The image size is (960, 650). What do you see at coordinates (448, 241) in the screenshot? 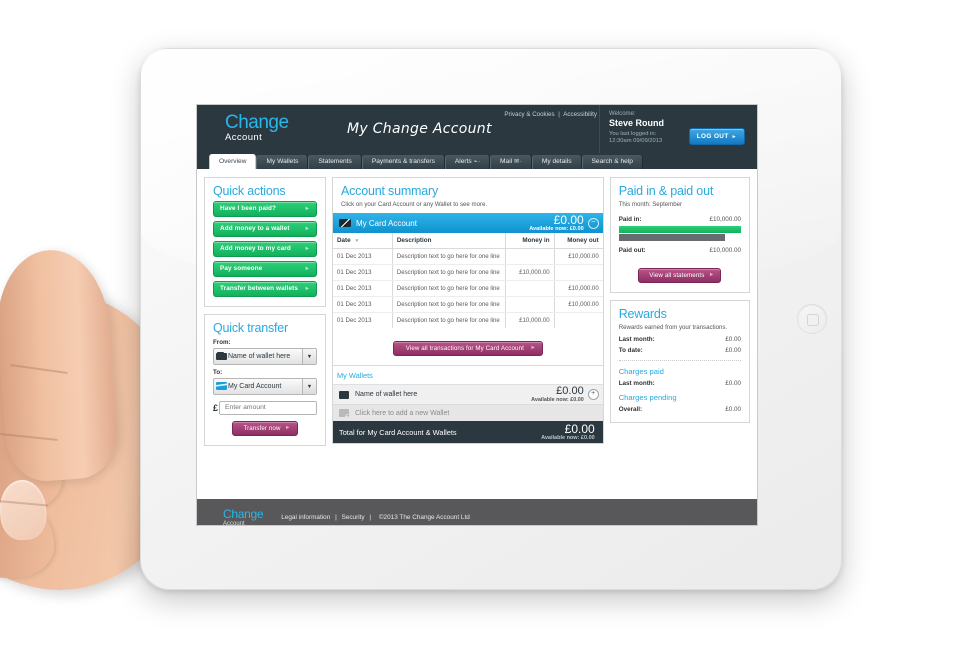
I see `column-header-description: Description` at bounding box center [448, 241].